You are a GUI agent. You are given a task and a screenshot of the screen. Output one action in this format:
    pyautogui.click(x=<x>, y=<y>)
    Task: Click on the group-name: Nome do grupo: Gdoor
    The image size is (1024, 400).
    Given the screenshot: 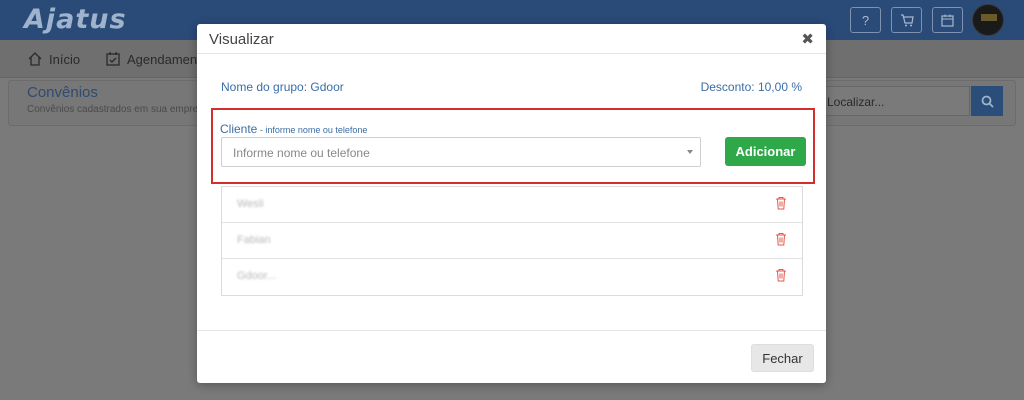 What is the action you would take?
    pyautogui.click(x=282, y=87)
    